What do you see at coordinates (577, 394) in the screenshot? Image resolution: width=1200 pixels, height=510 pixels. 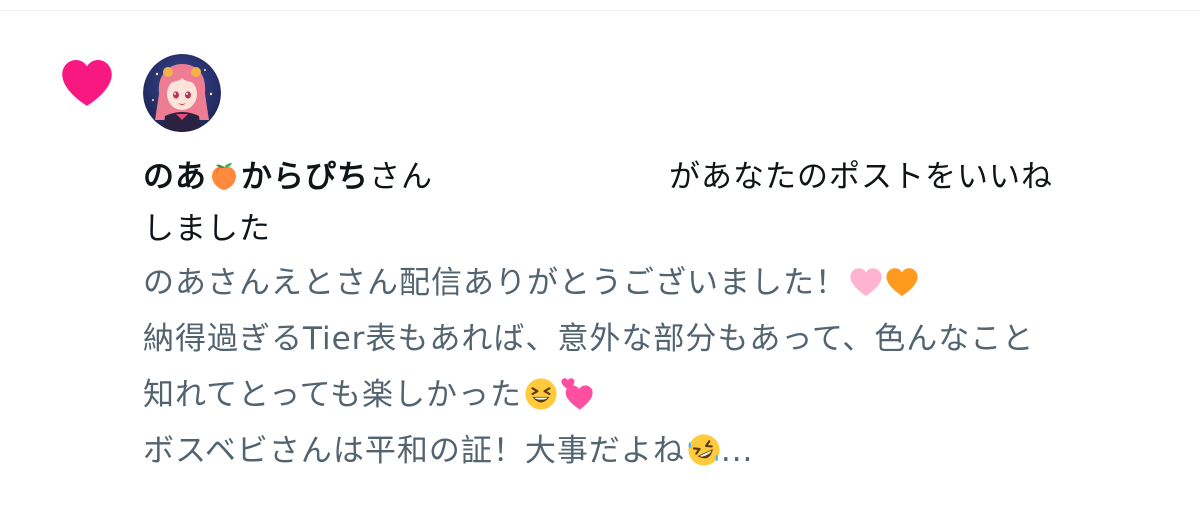 I see `two-hearts-emoji` at bounding box center [577, 394].